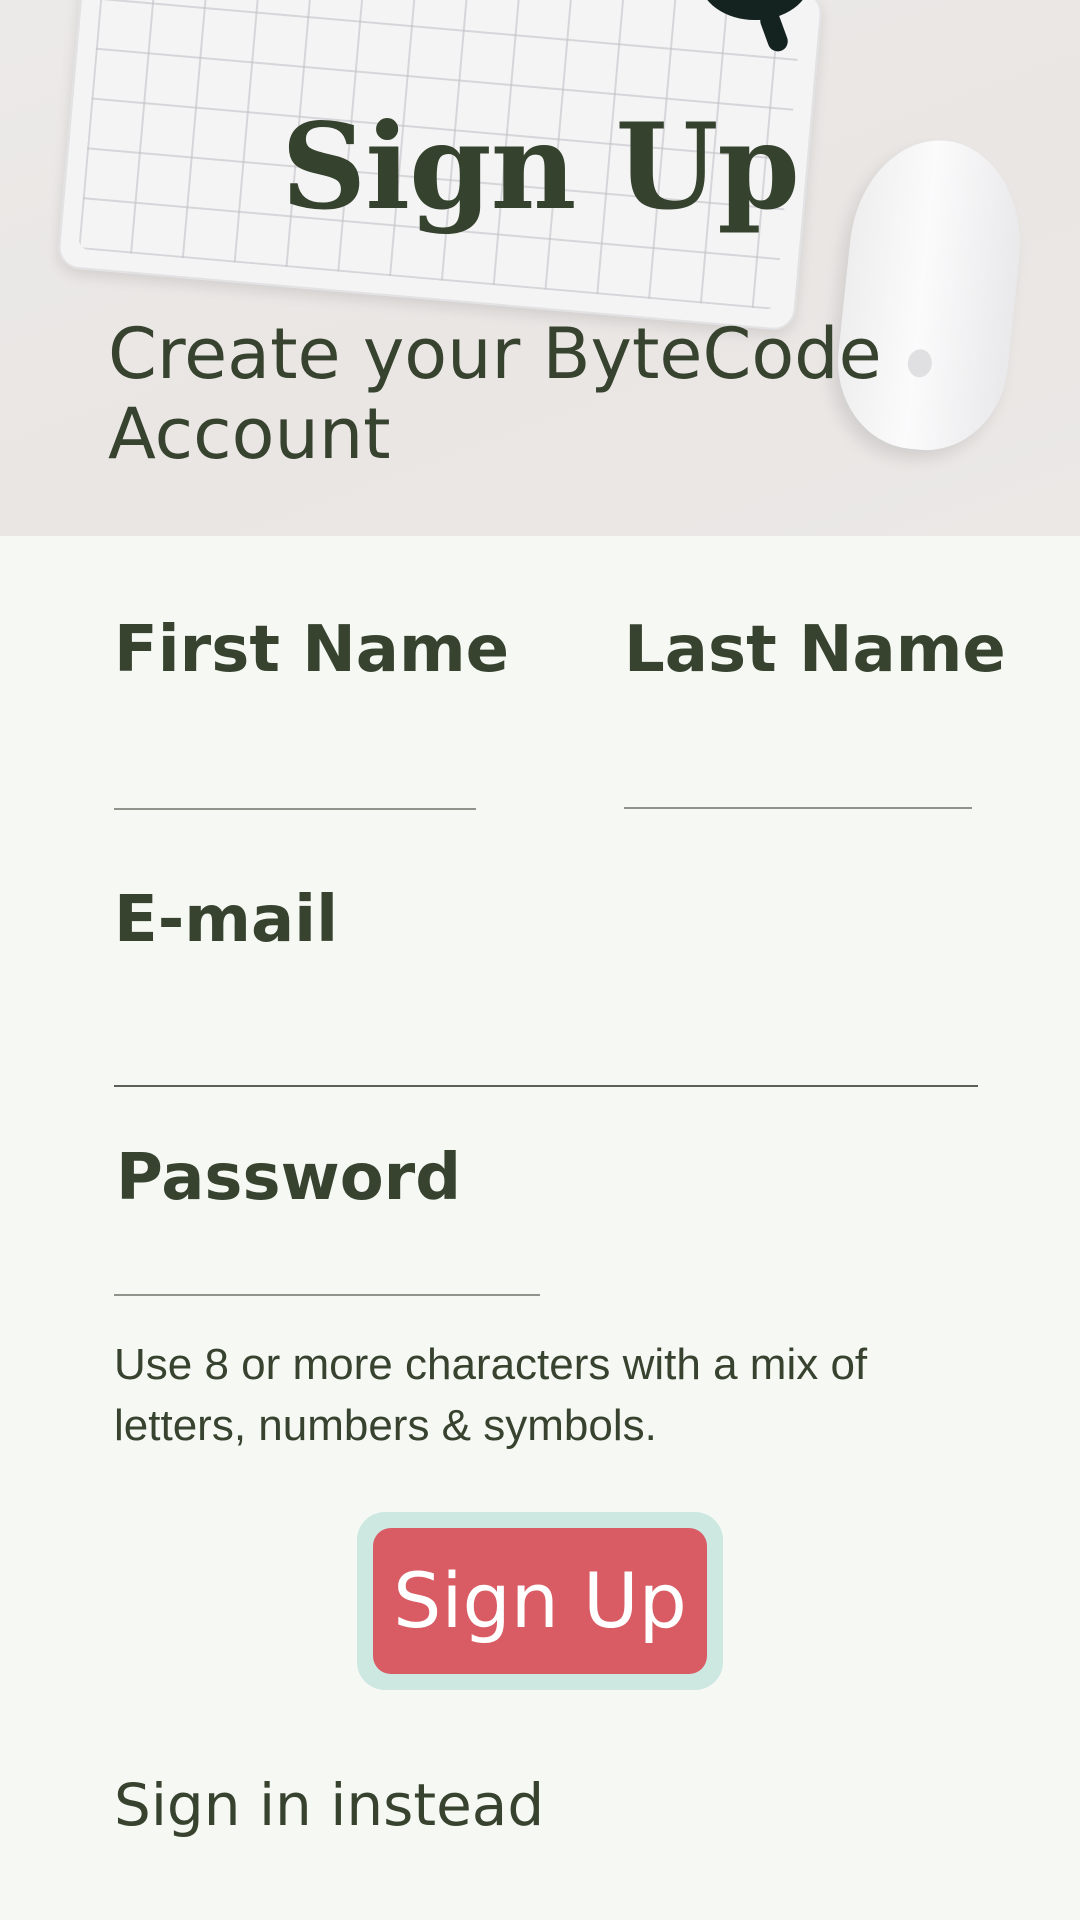 The width and height of the screenshot is (1080, 1920). Describe the element at coordinates (226, 920) in the screenshot. I see `email-label: E-mail` at that location.